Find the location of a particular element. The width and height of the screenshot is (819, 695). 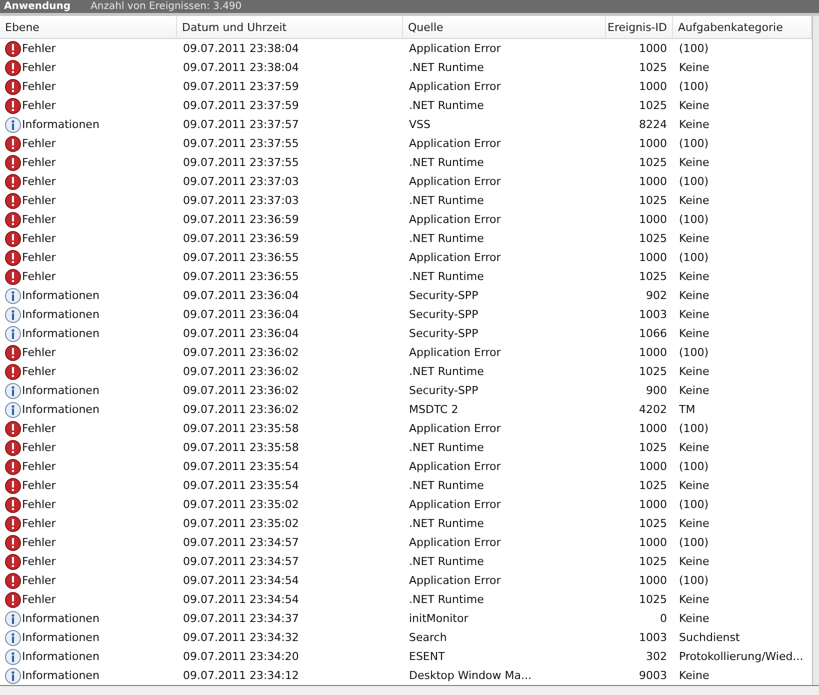

column-header: Quelle is located at coordinates (504, 27).